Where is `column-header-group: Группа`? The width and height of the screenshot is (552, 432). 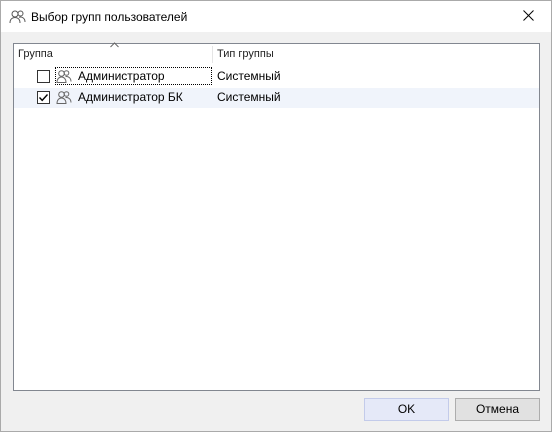
column-header-group: Группа is located at coordinates (35, 54).